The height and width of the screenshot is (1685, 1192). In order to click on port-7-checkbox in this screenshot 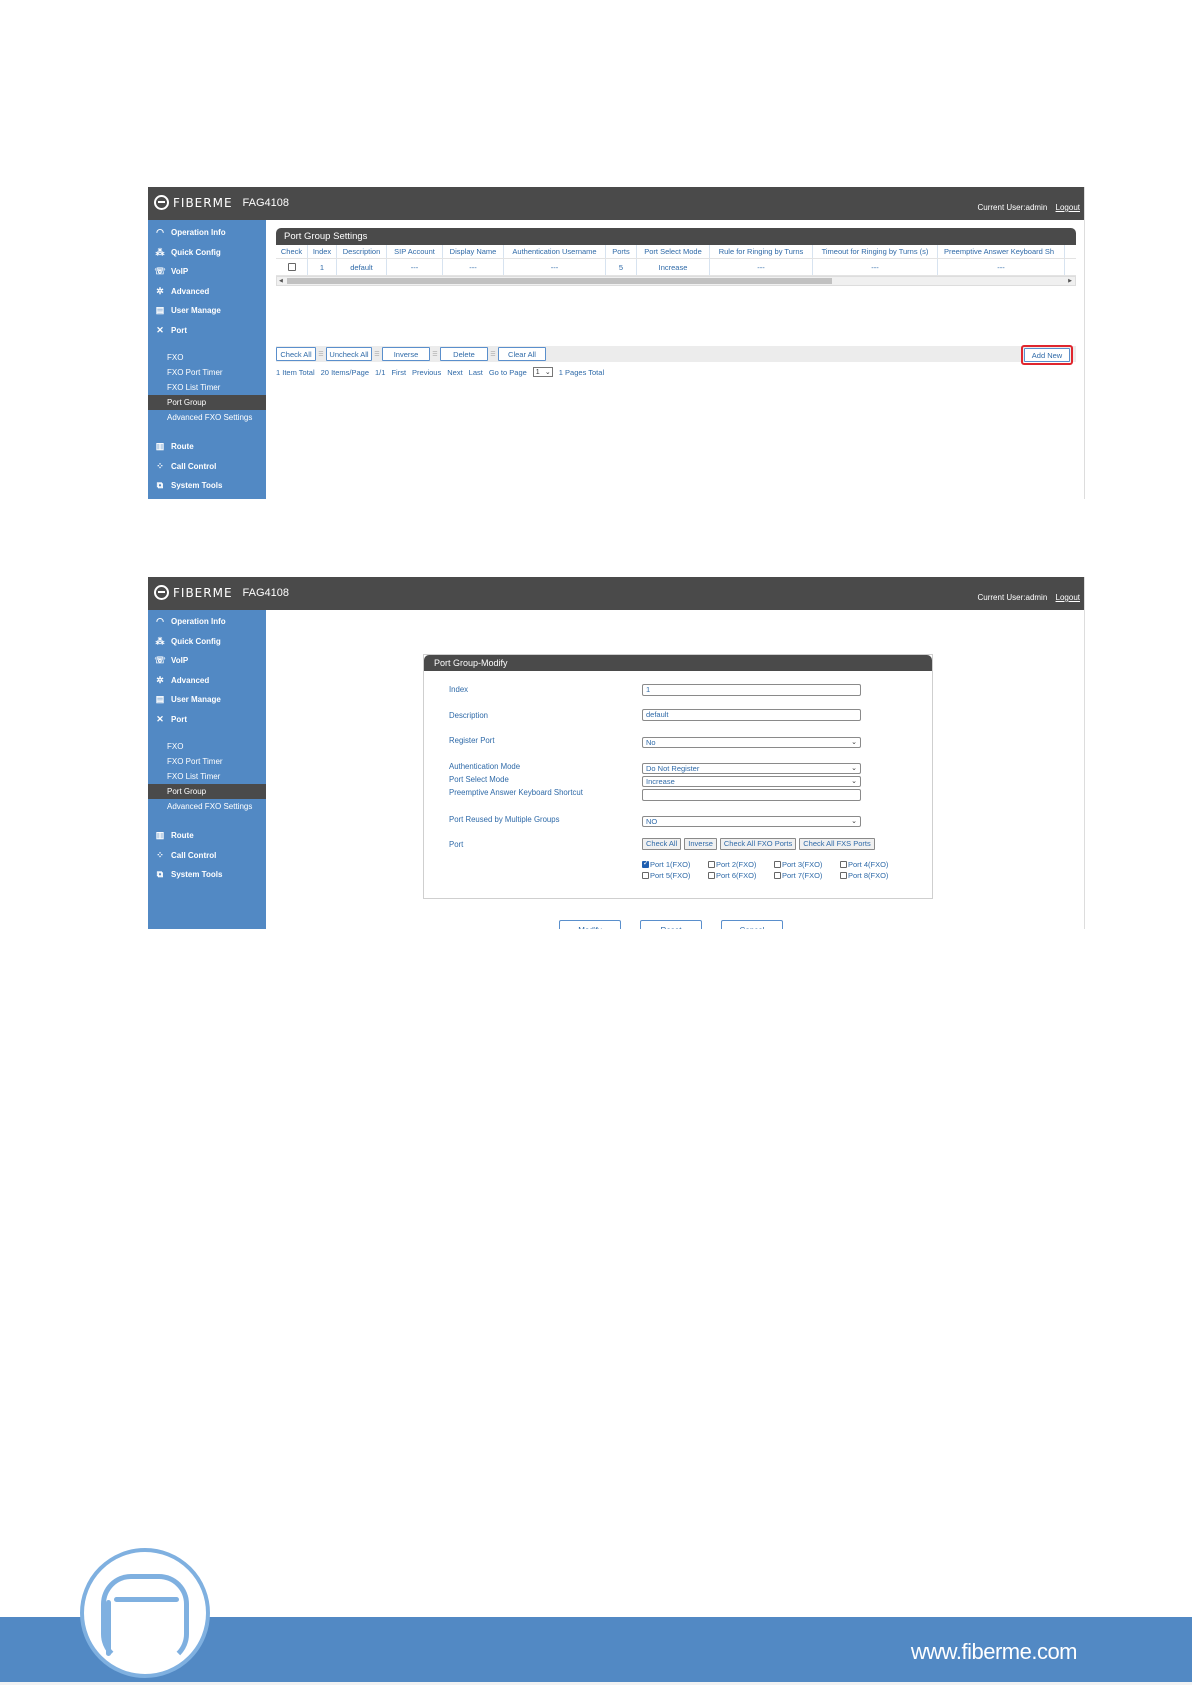, I will do `click(777, 875)`.